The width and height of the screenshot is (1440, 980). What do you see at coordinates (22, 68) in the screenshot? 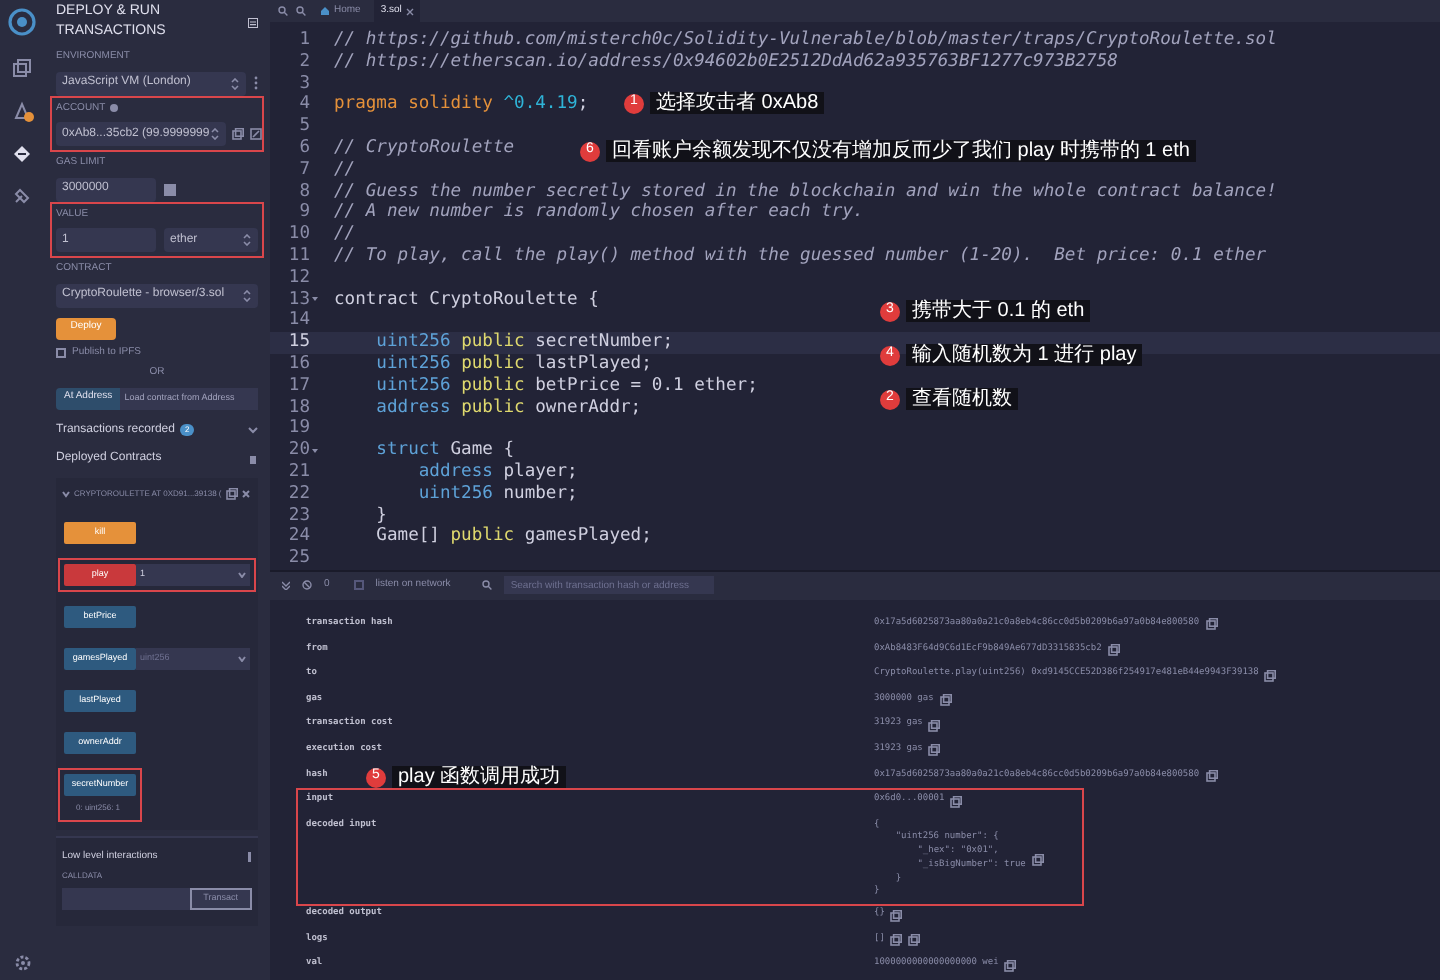
I see `files-icon` at bounding box center [22, 68].